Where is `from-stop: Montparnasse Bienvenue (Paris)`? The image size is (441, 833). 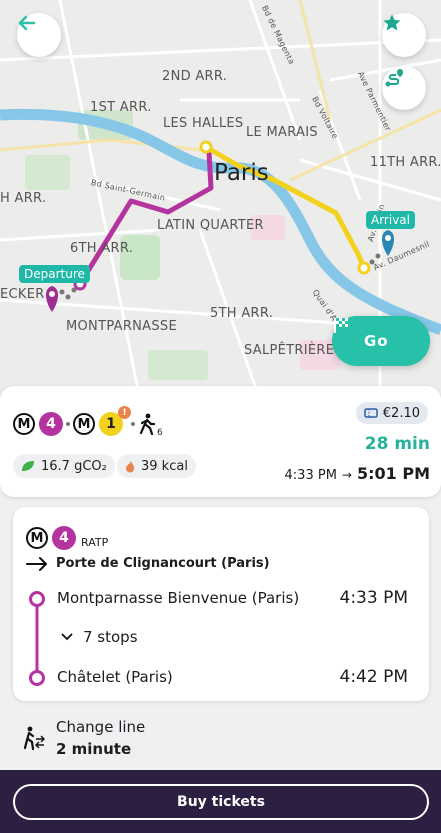 from-stop: Montparnasse Bienvenue (Paris) is located at coordinates (178, 598).